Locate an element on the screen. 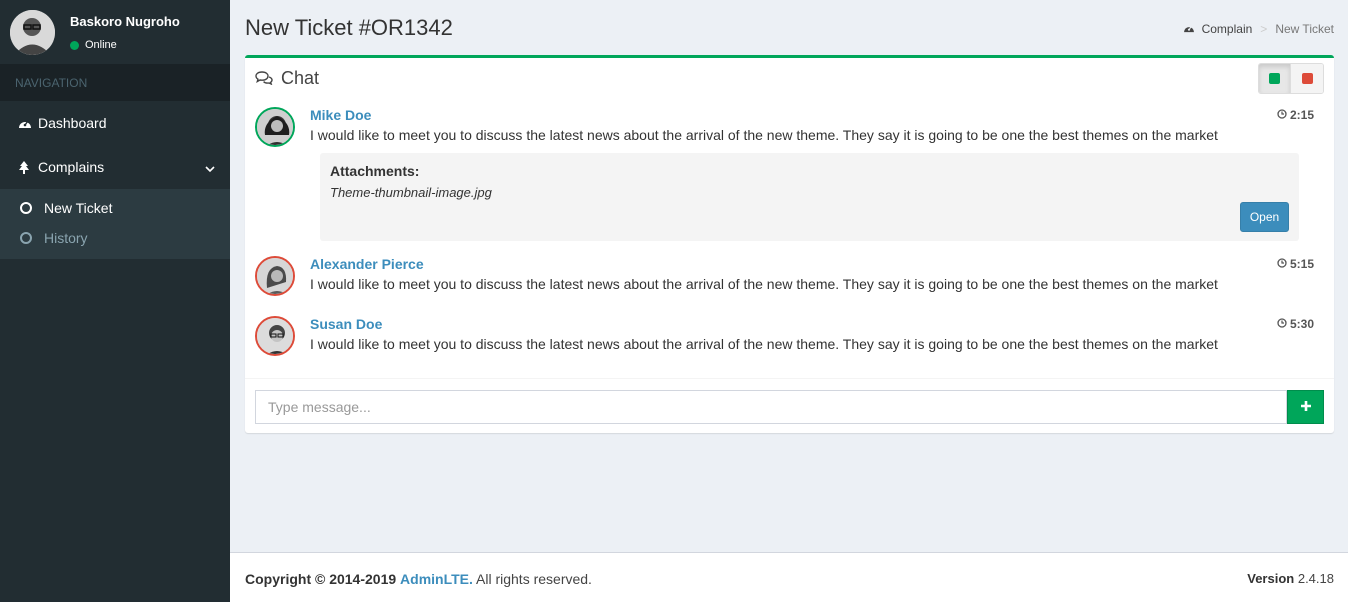 This screenshot has height=602, width=1348. open-attachment-button: Open is located at coordinates (1264, 217).